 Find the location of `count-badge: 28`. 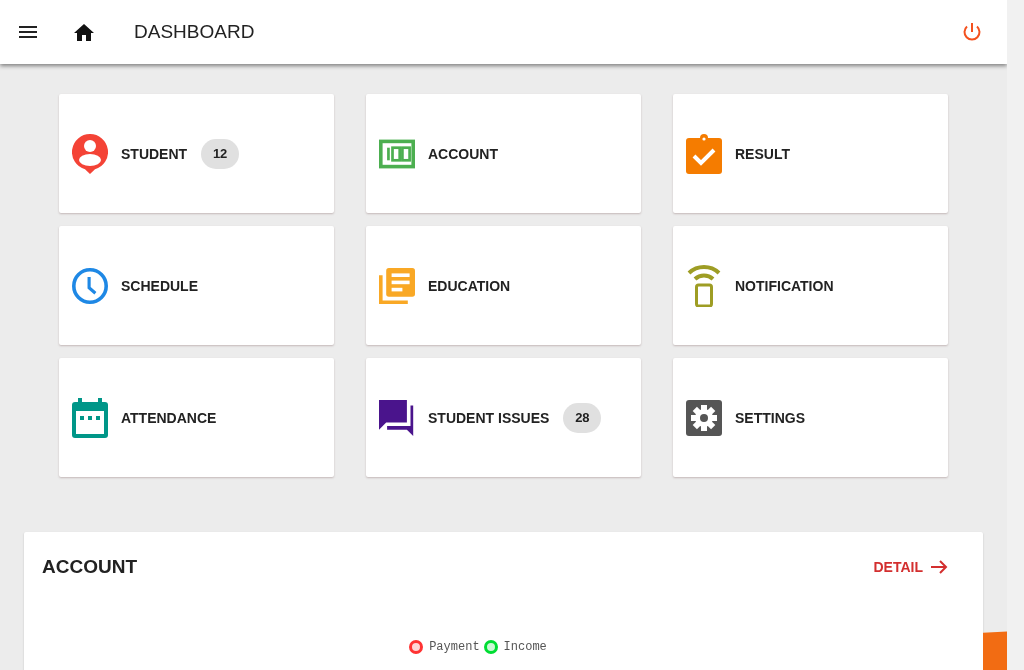

count-badge: 28 is located at coordinates (582, 417).